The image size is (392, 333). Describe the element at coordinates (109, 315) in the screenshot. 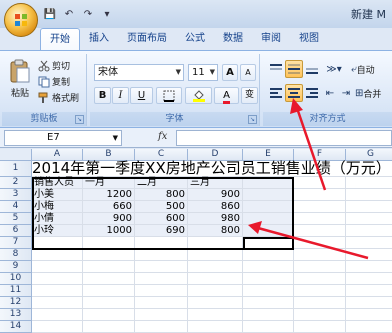

I see `cell-b13` at that location.